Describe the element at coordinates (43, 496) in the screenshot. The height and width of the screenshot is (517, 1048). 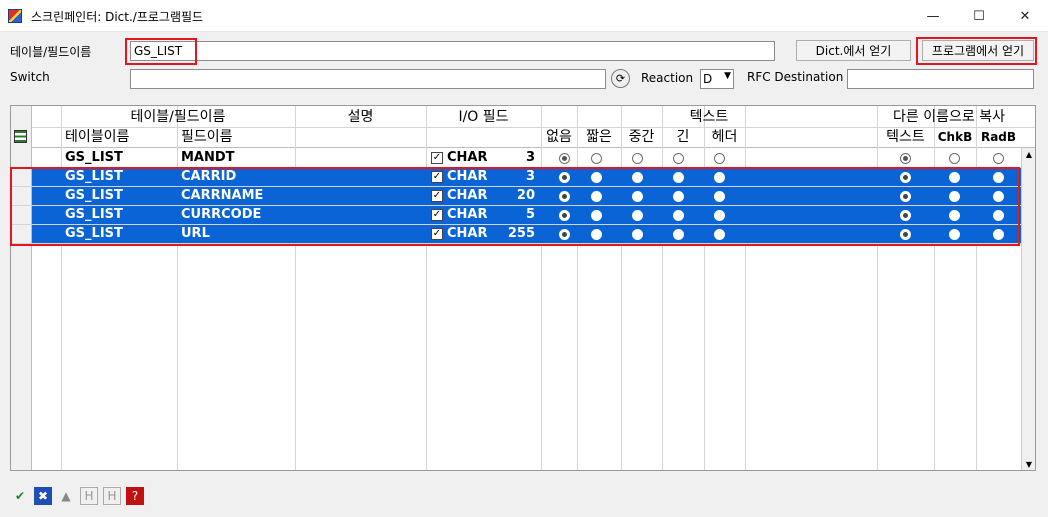
I see `cancel-icon: ✖` at that location.